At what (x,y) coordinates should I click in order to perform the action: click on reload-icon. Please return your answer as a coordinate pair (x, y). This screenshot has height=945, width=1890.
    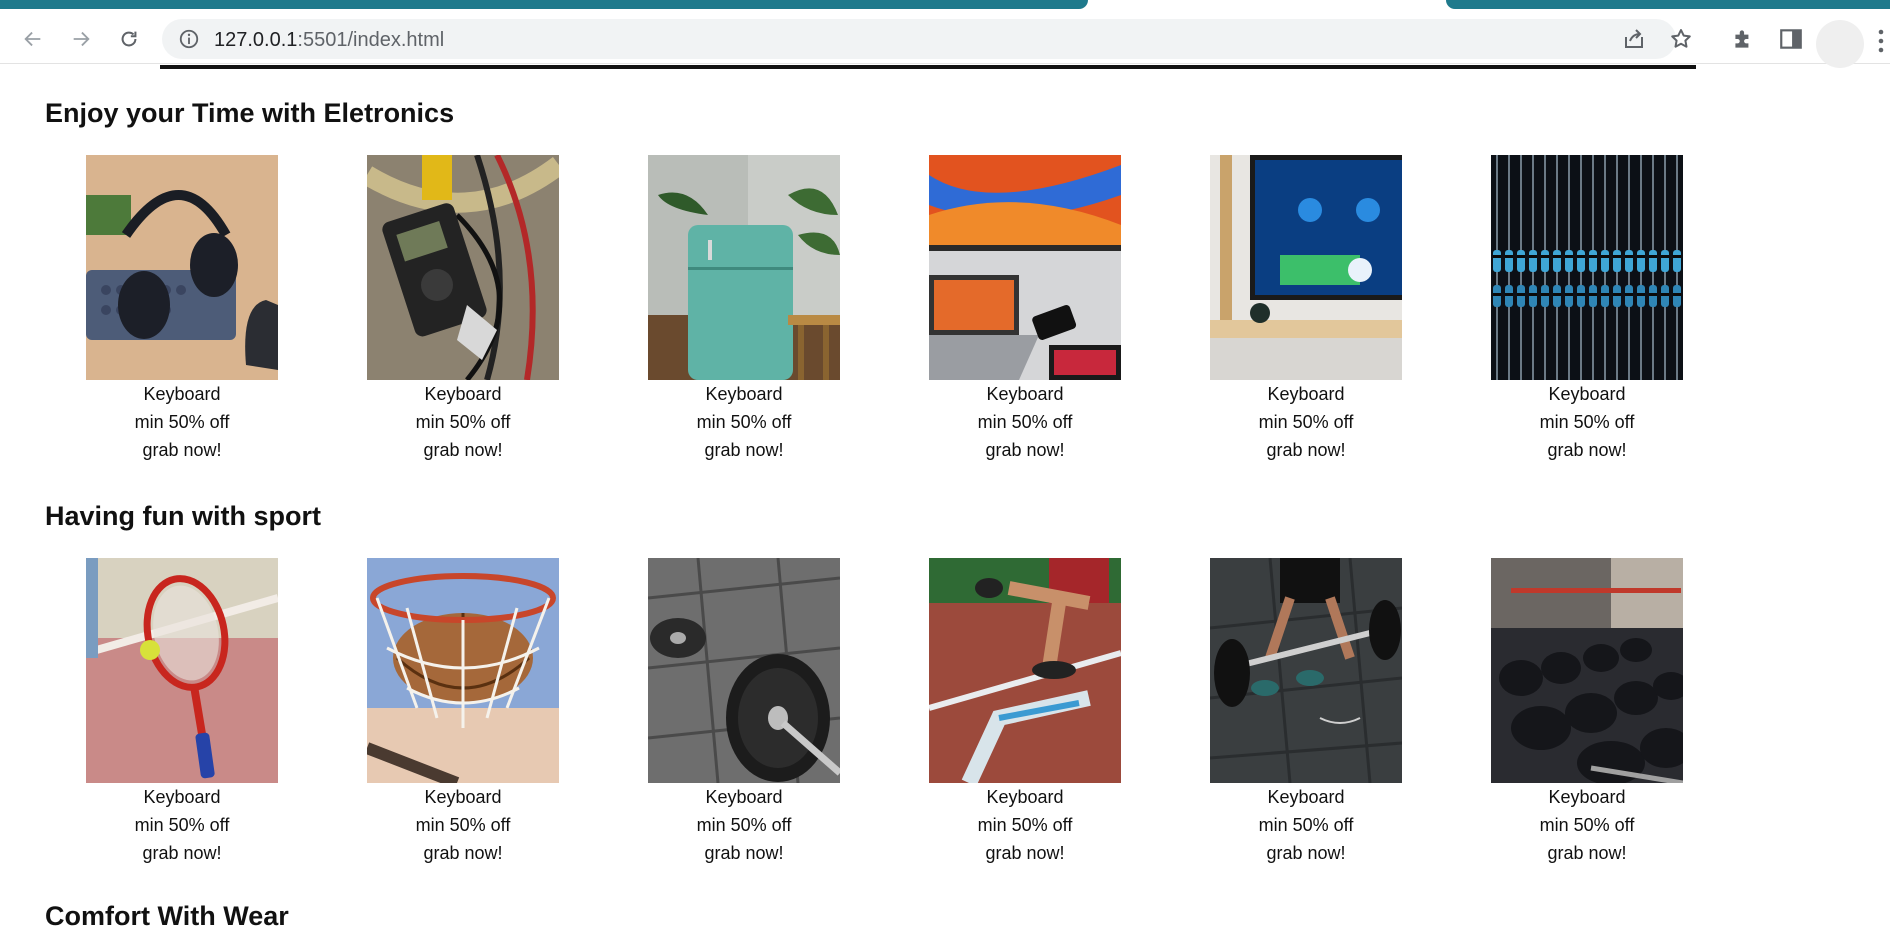
    Looking at the image, I should click on (129, 39).